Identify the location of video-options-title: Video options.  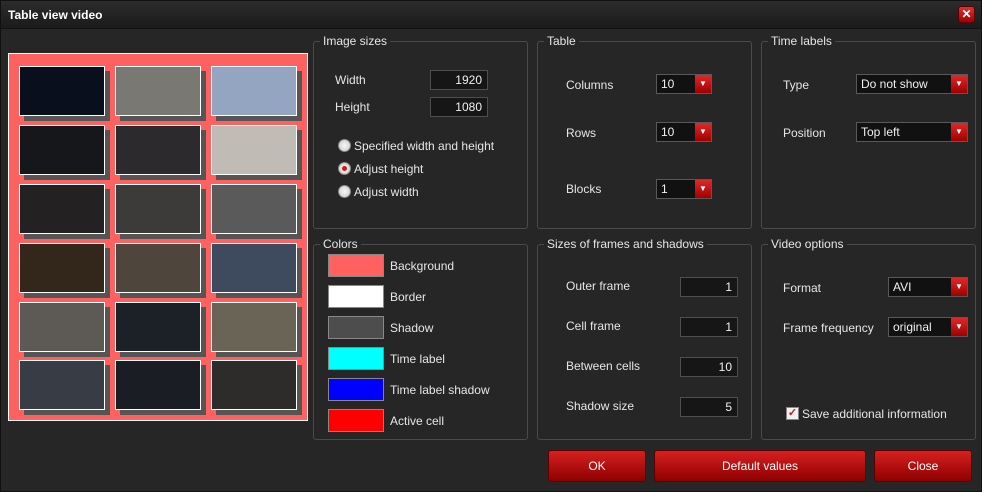
(807, 244).